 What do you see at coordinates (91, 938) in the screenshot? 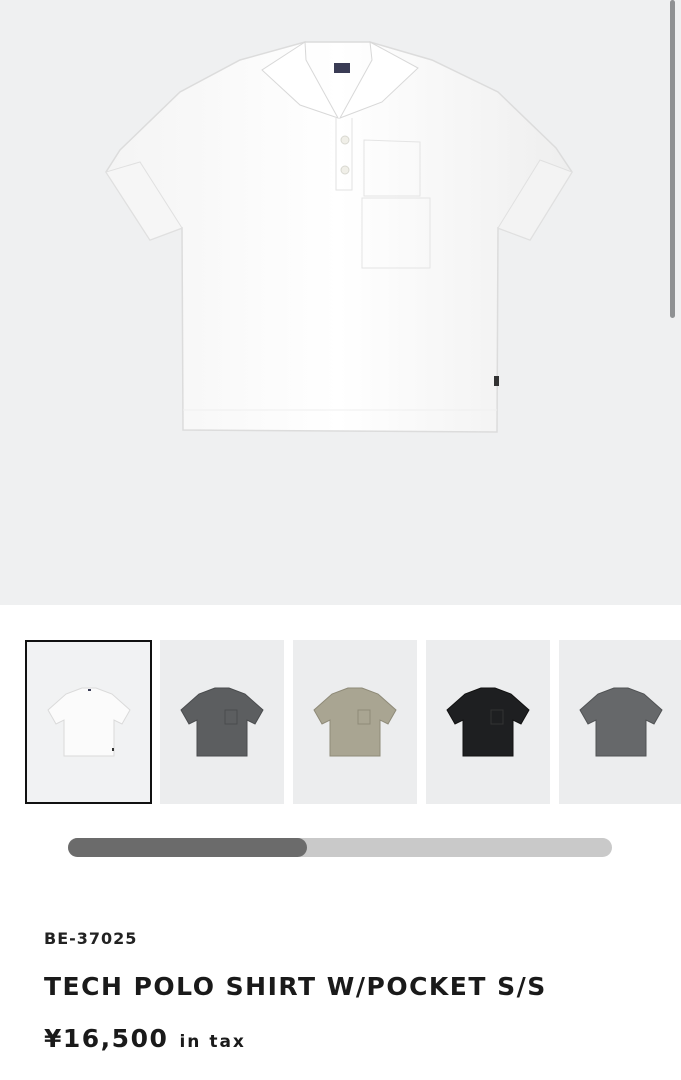
I see `product-sku: BE-37025` at bounding box center [91, 938].